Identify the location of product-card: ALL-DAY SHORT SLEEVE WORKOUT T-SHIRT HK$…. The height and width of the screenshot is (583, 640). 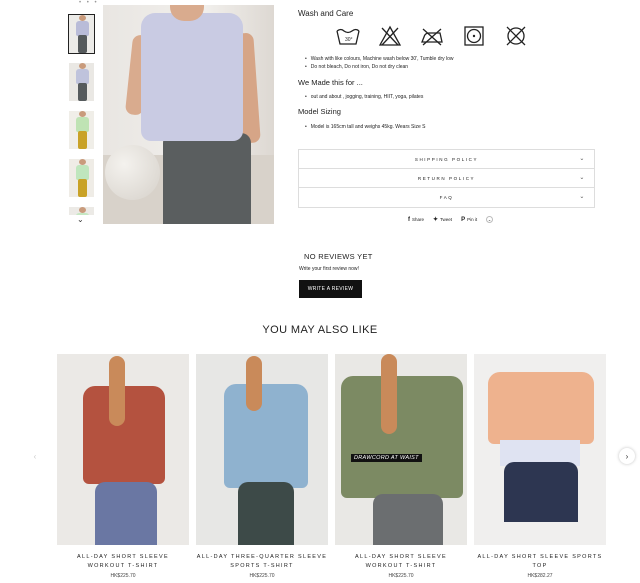
(123, 466).